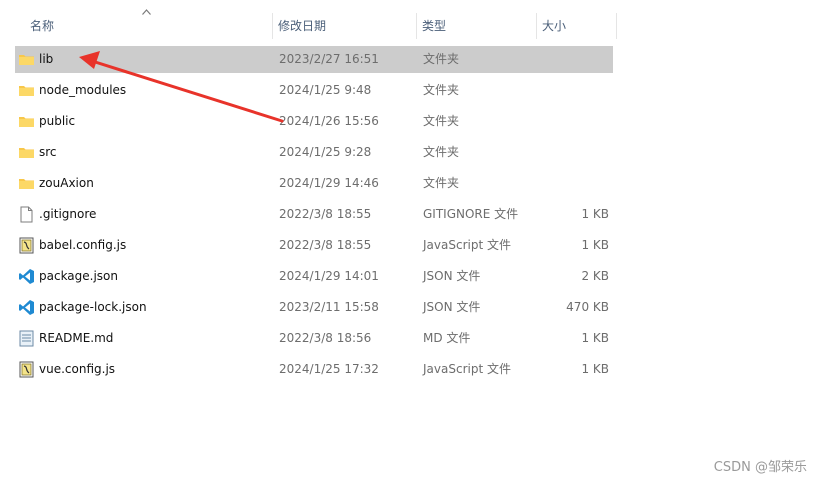 The width and height of the screenshot is (821, 481). I want to click on file-modified-date: 2024/1/25 9:48, so click(325, 90).